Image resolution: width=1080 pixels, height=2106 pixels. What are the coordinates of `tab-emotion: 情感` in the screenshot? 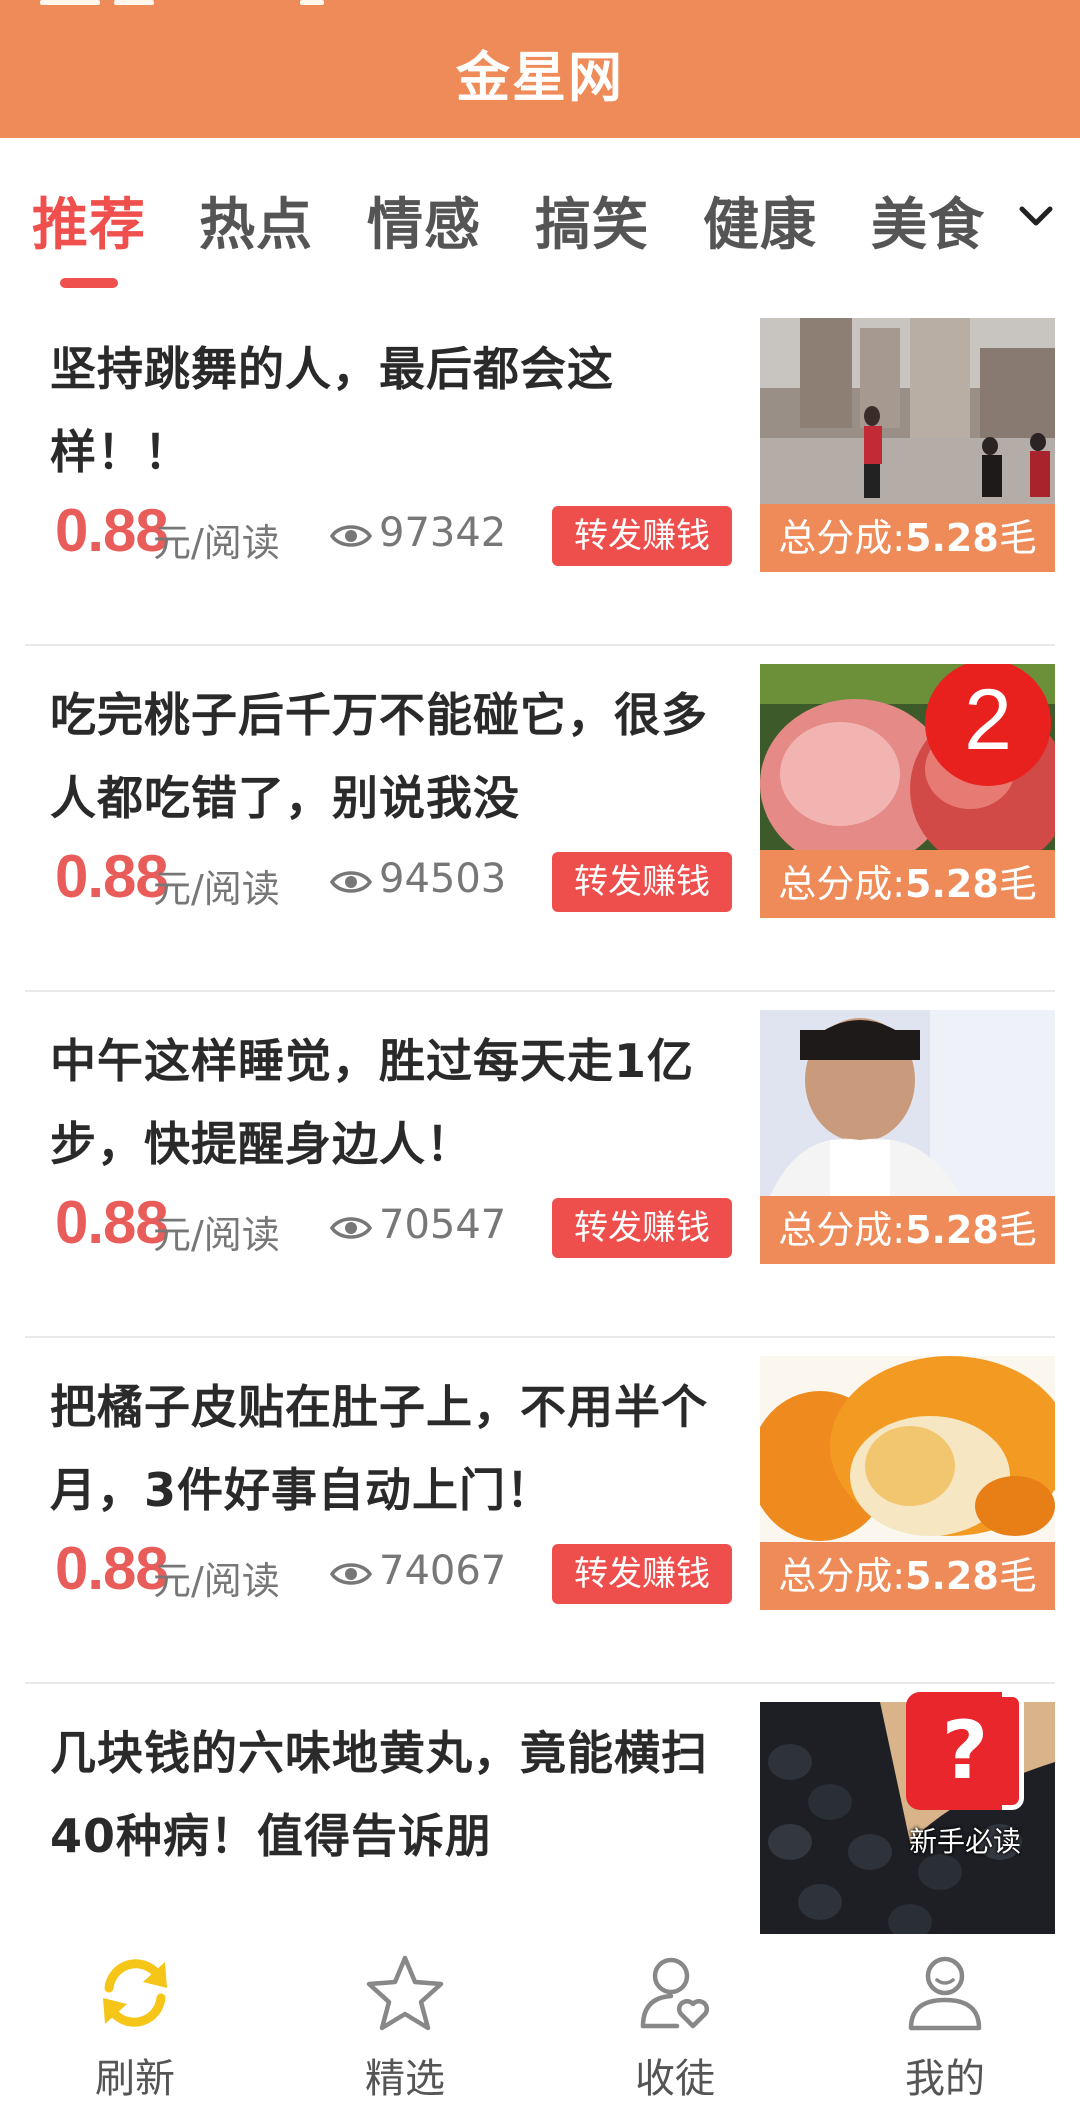 It's located at (424, 220).